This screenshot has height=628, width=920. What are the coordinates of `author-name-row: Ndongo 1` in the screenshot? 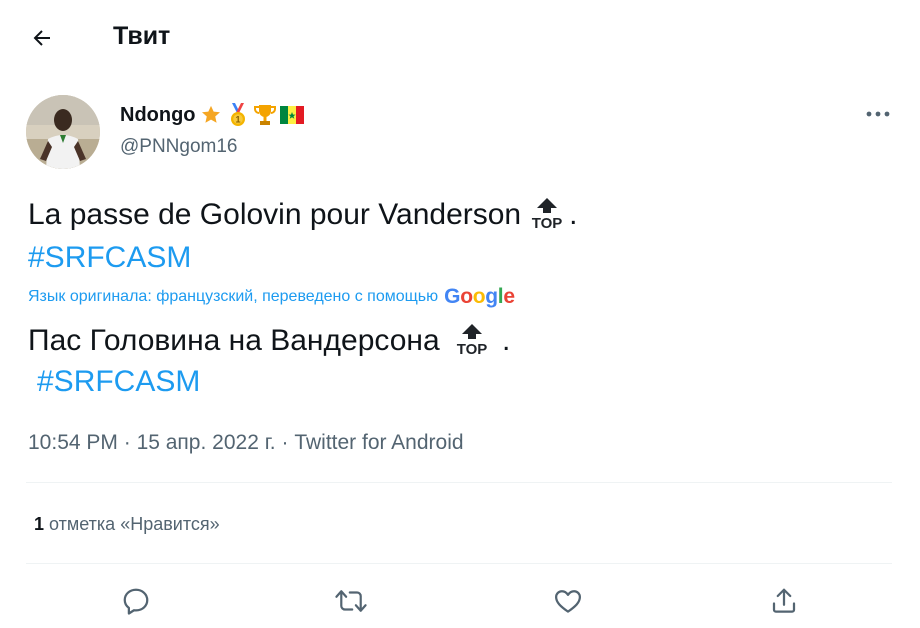 It's located at (213, 115).